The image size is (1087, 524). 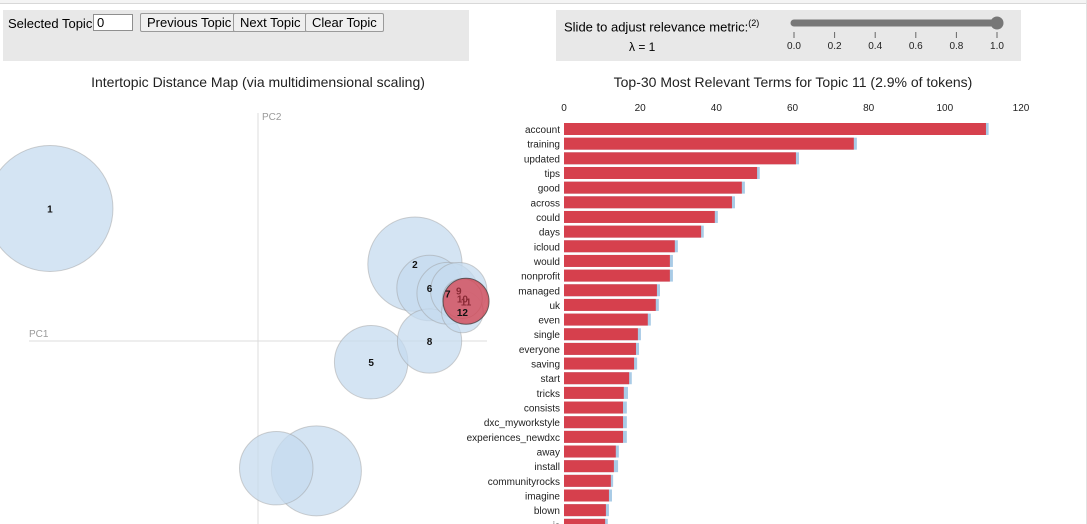 What do you see at coordinates (587, 480) in the screenshot?
I see `bar-topic-communityrocks` at bounding box center [587, 480].